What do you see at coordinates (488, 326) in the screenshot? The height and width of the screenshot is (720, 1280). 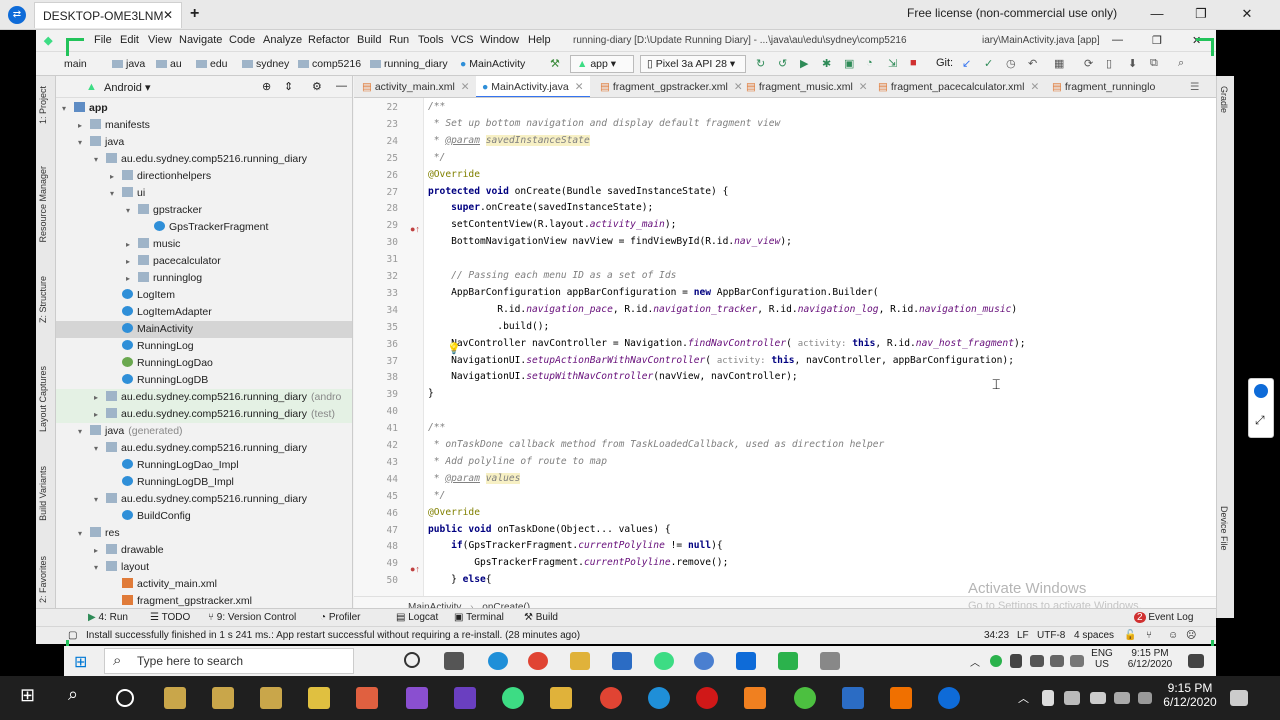 I see `code-line: .build();` at bounding box center [488, 326].